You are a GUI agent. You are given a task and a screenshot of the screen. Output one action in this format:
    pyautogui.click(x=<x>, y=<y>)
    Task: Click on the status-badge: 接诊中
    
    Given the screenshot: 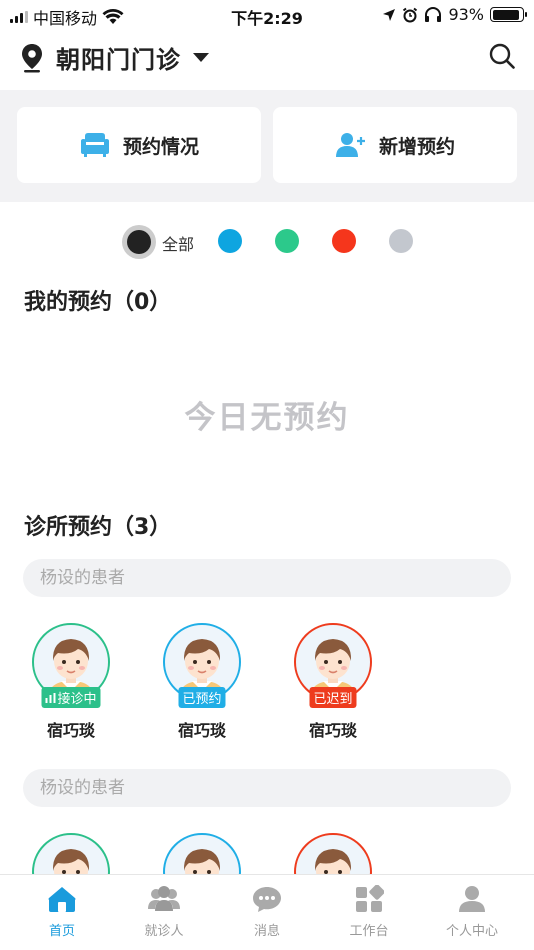 What is the action you would take?
    pyautogui.click(x=71, y=697)
    